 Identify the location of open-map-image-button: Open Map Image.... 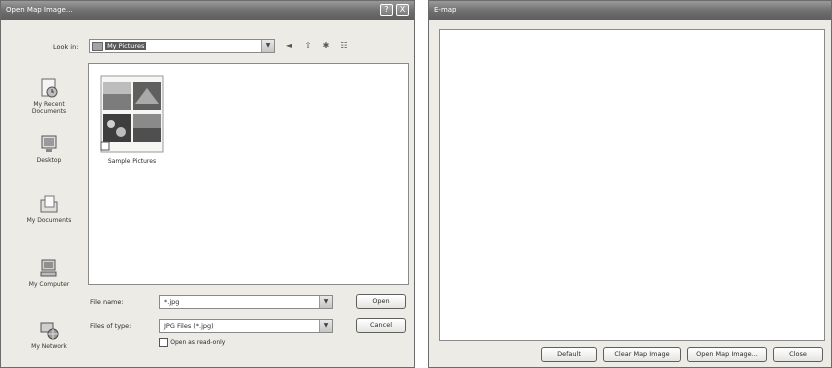
(727, 354).